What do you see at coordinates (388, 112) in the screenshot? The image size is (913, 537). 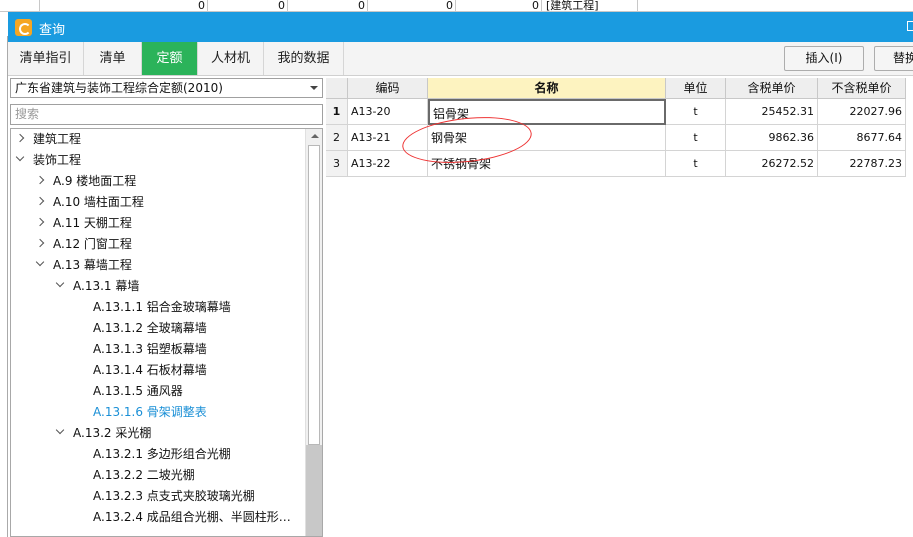 I see `cell-code: A13-20` at bounding box center [388, 112].